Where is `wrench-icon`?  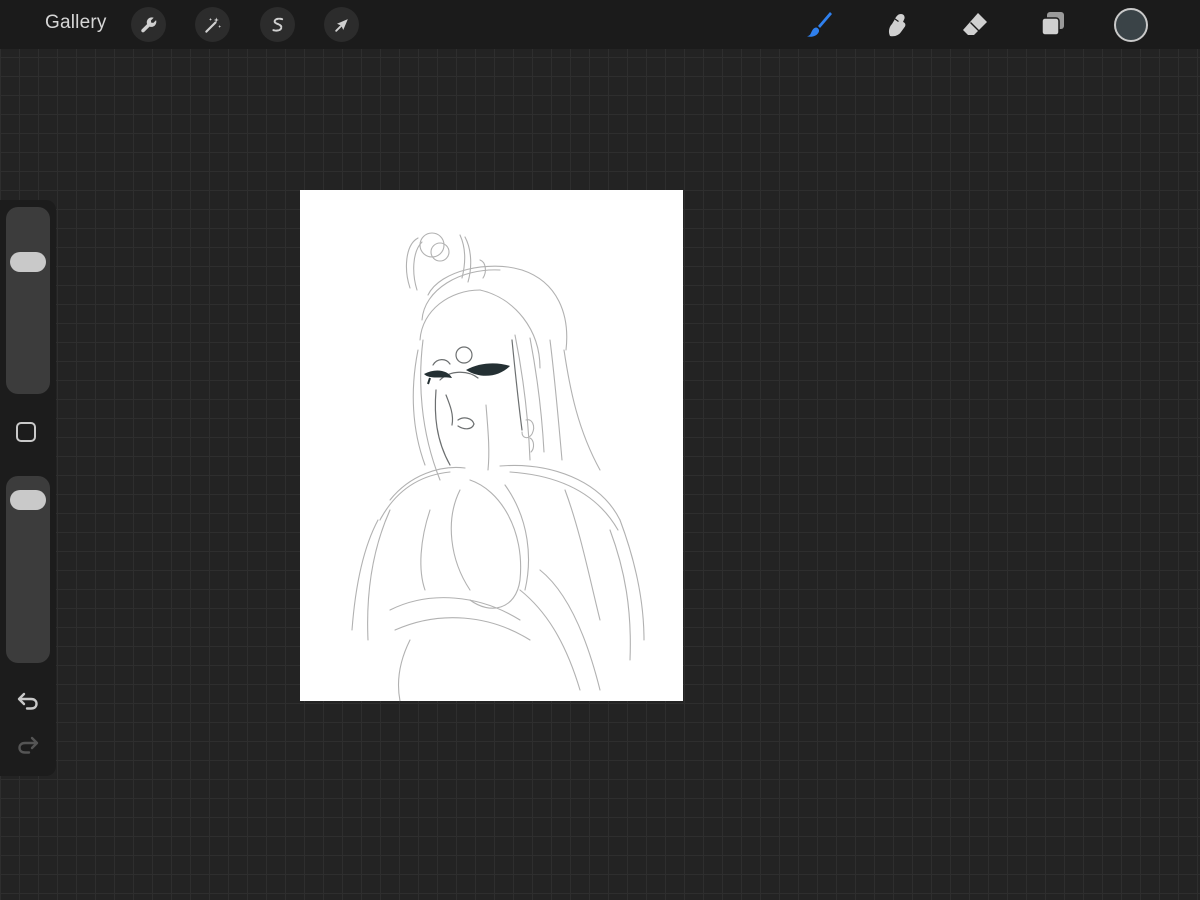 wrench-icon is located at coordinates (148, 24).